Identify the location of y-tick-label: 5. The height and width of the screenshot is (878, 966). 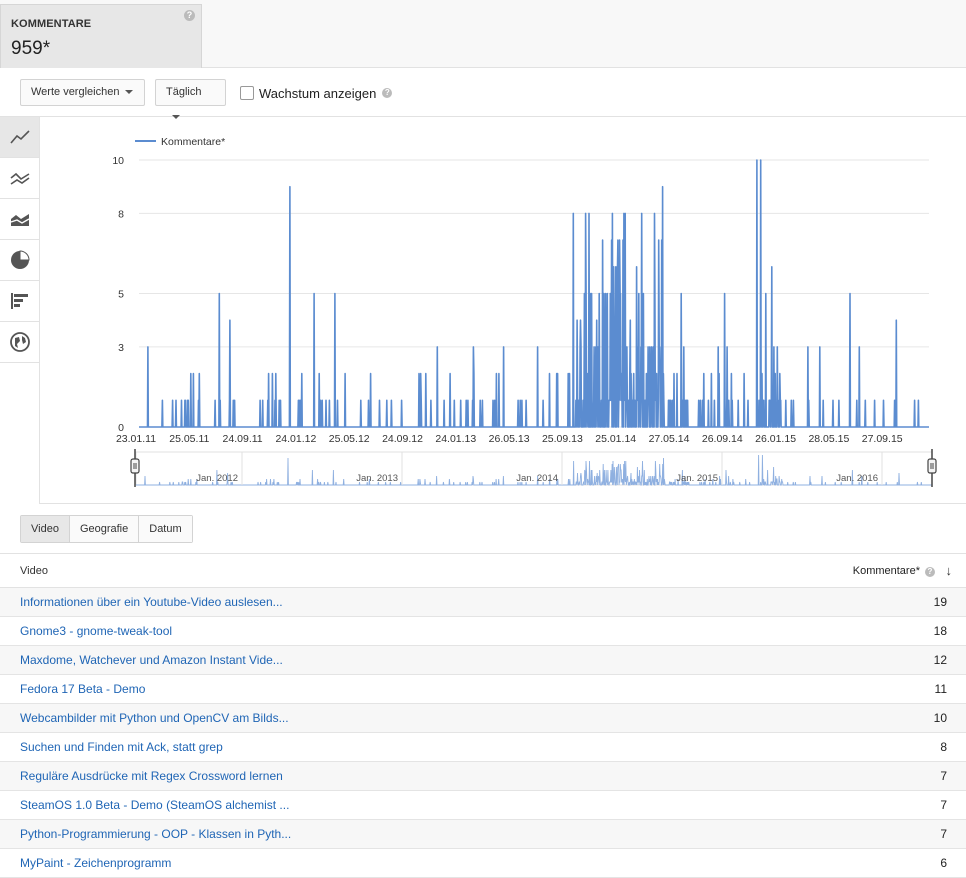
(121, 295).